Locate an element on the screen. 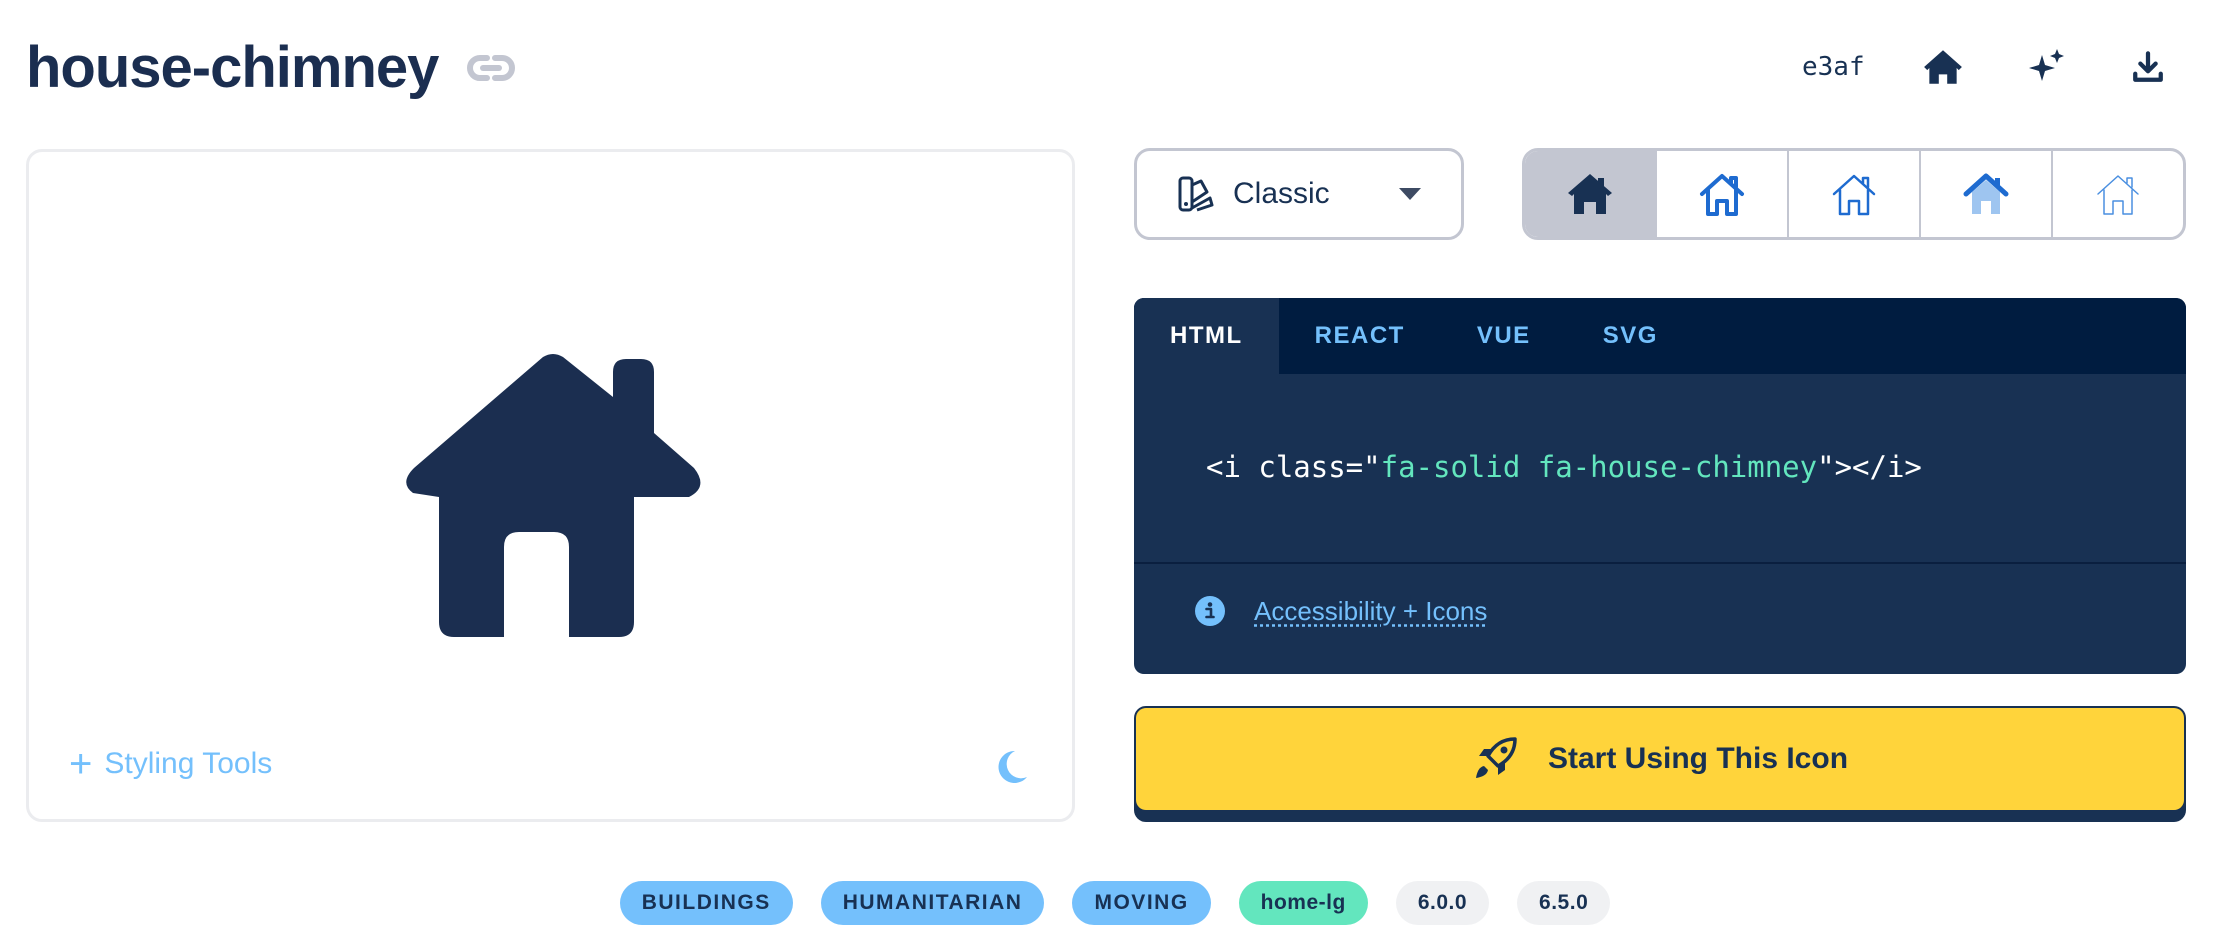 This screenshot has height=950, width=2222. house-duotone-icon is located at coordinates (1986, 193).